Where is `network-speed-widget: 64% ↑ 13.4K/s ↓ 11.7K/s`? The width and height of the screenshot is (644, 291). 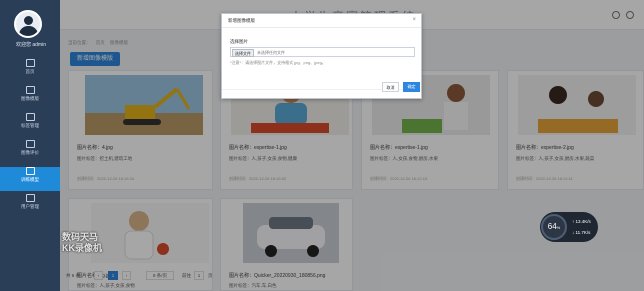
network-speed-widget: 64% ↑ 13.4K/s ↓ 11.7K/s is located at coordinates (569, 227).